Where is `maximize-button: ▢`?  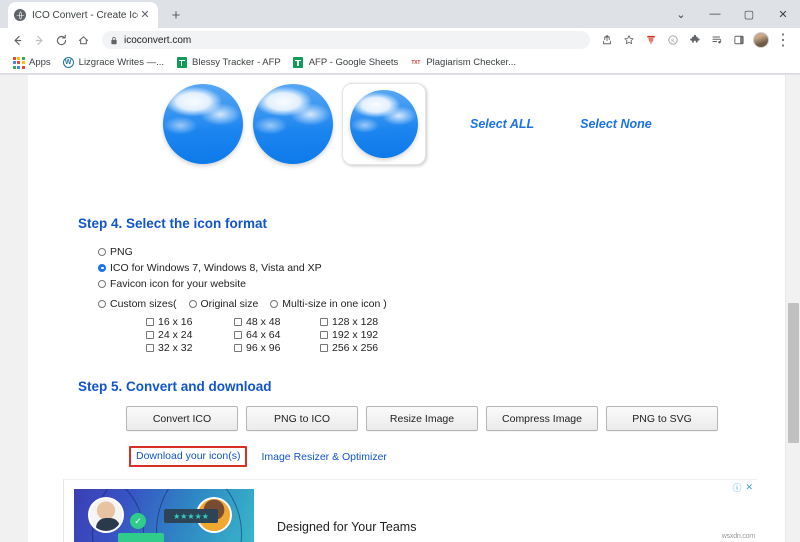
maximize-button: ▢ is located at coordinates (749, 14).